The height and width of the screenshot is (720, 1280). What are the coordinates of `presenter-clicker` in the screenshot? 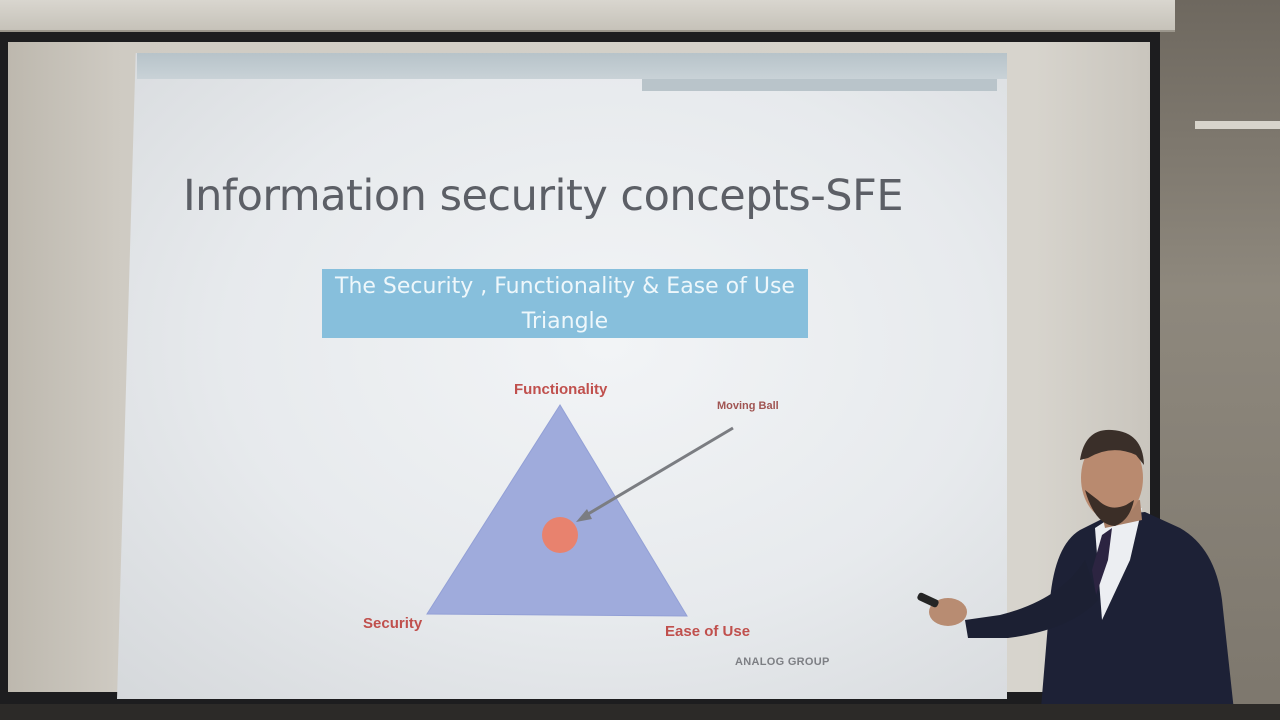 It's located at (928, 600).